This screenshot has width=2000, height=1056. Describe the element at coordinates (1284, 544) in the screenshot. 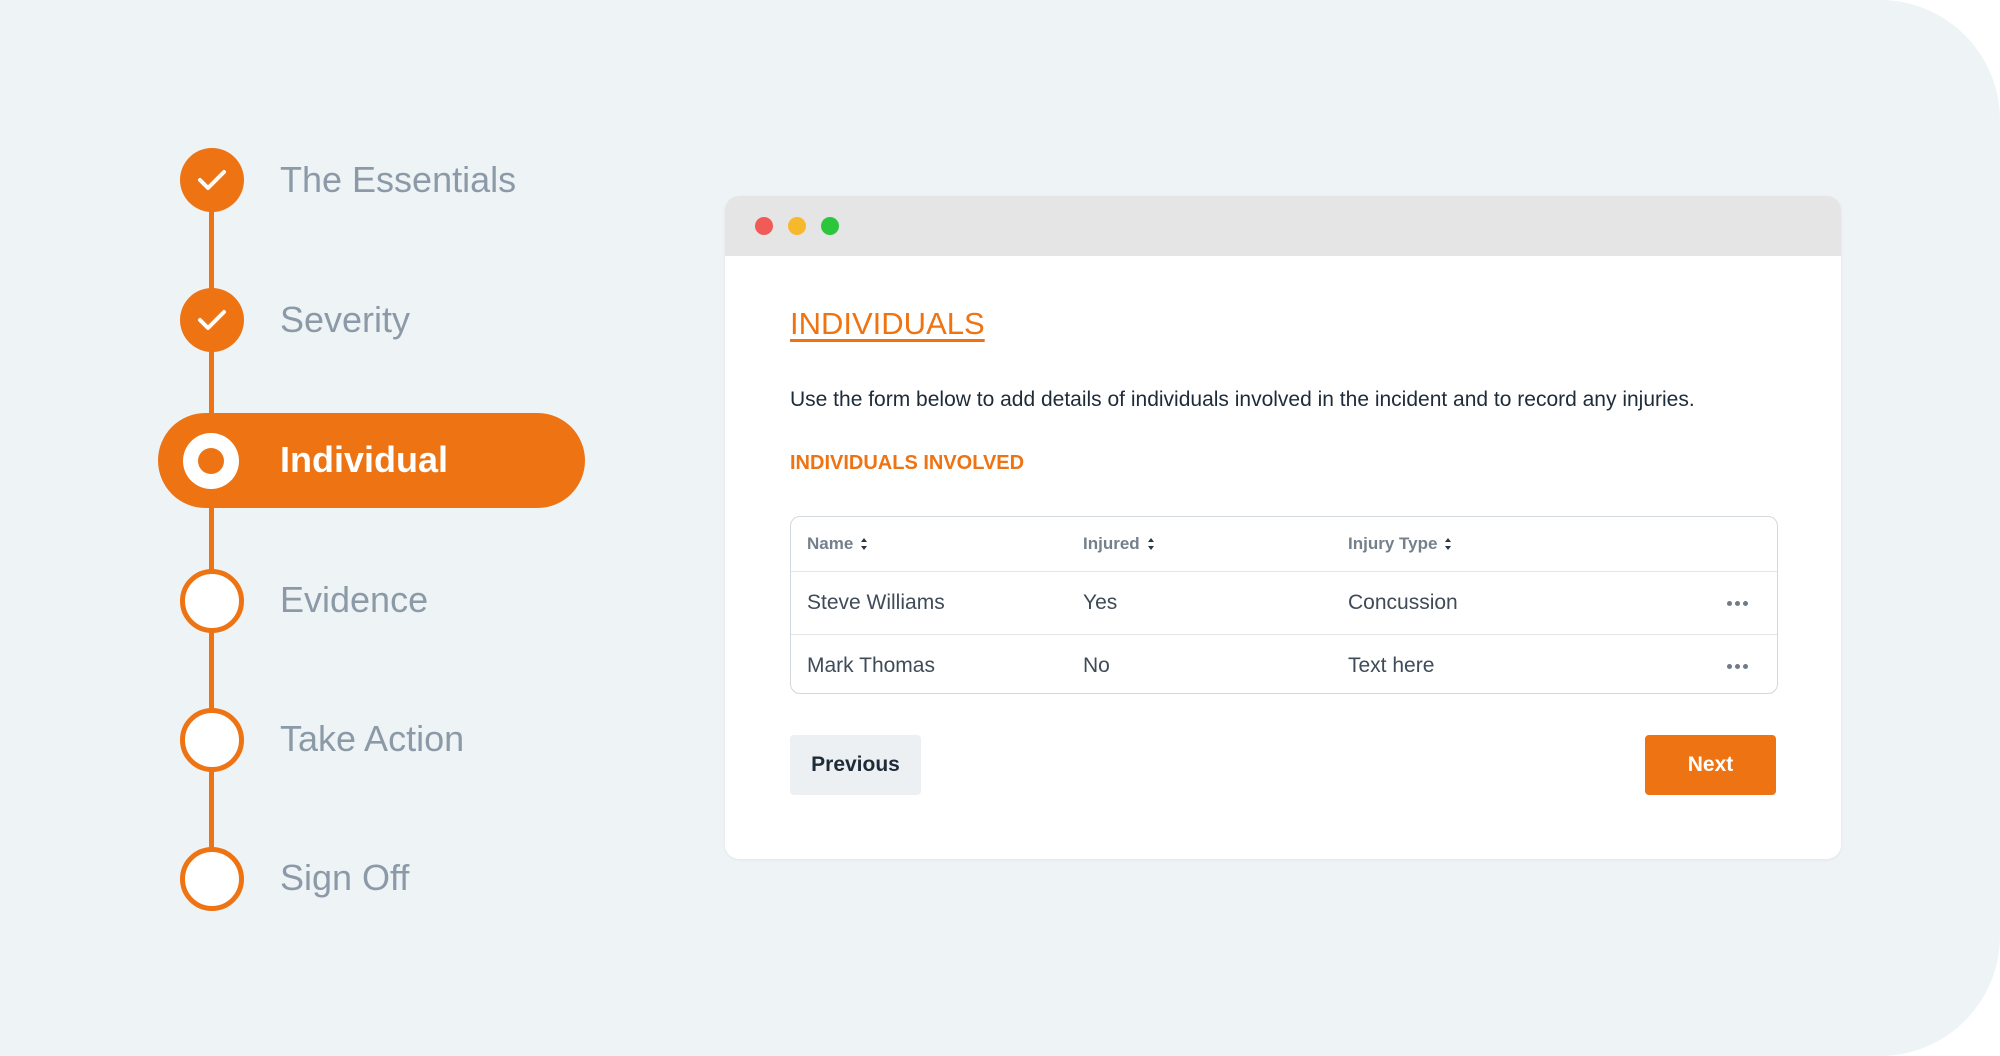

I see `table-header: Name Injured Injury Type` at that location.